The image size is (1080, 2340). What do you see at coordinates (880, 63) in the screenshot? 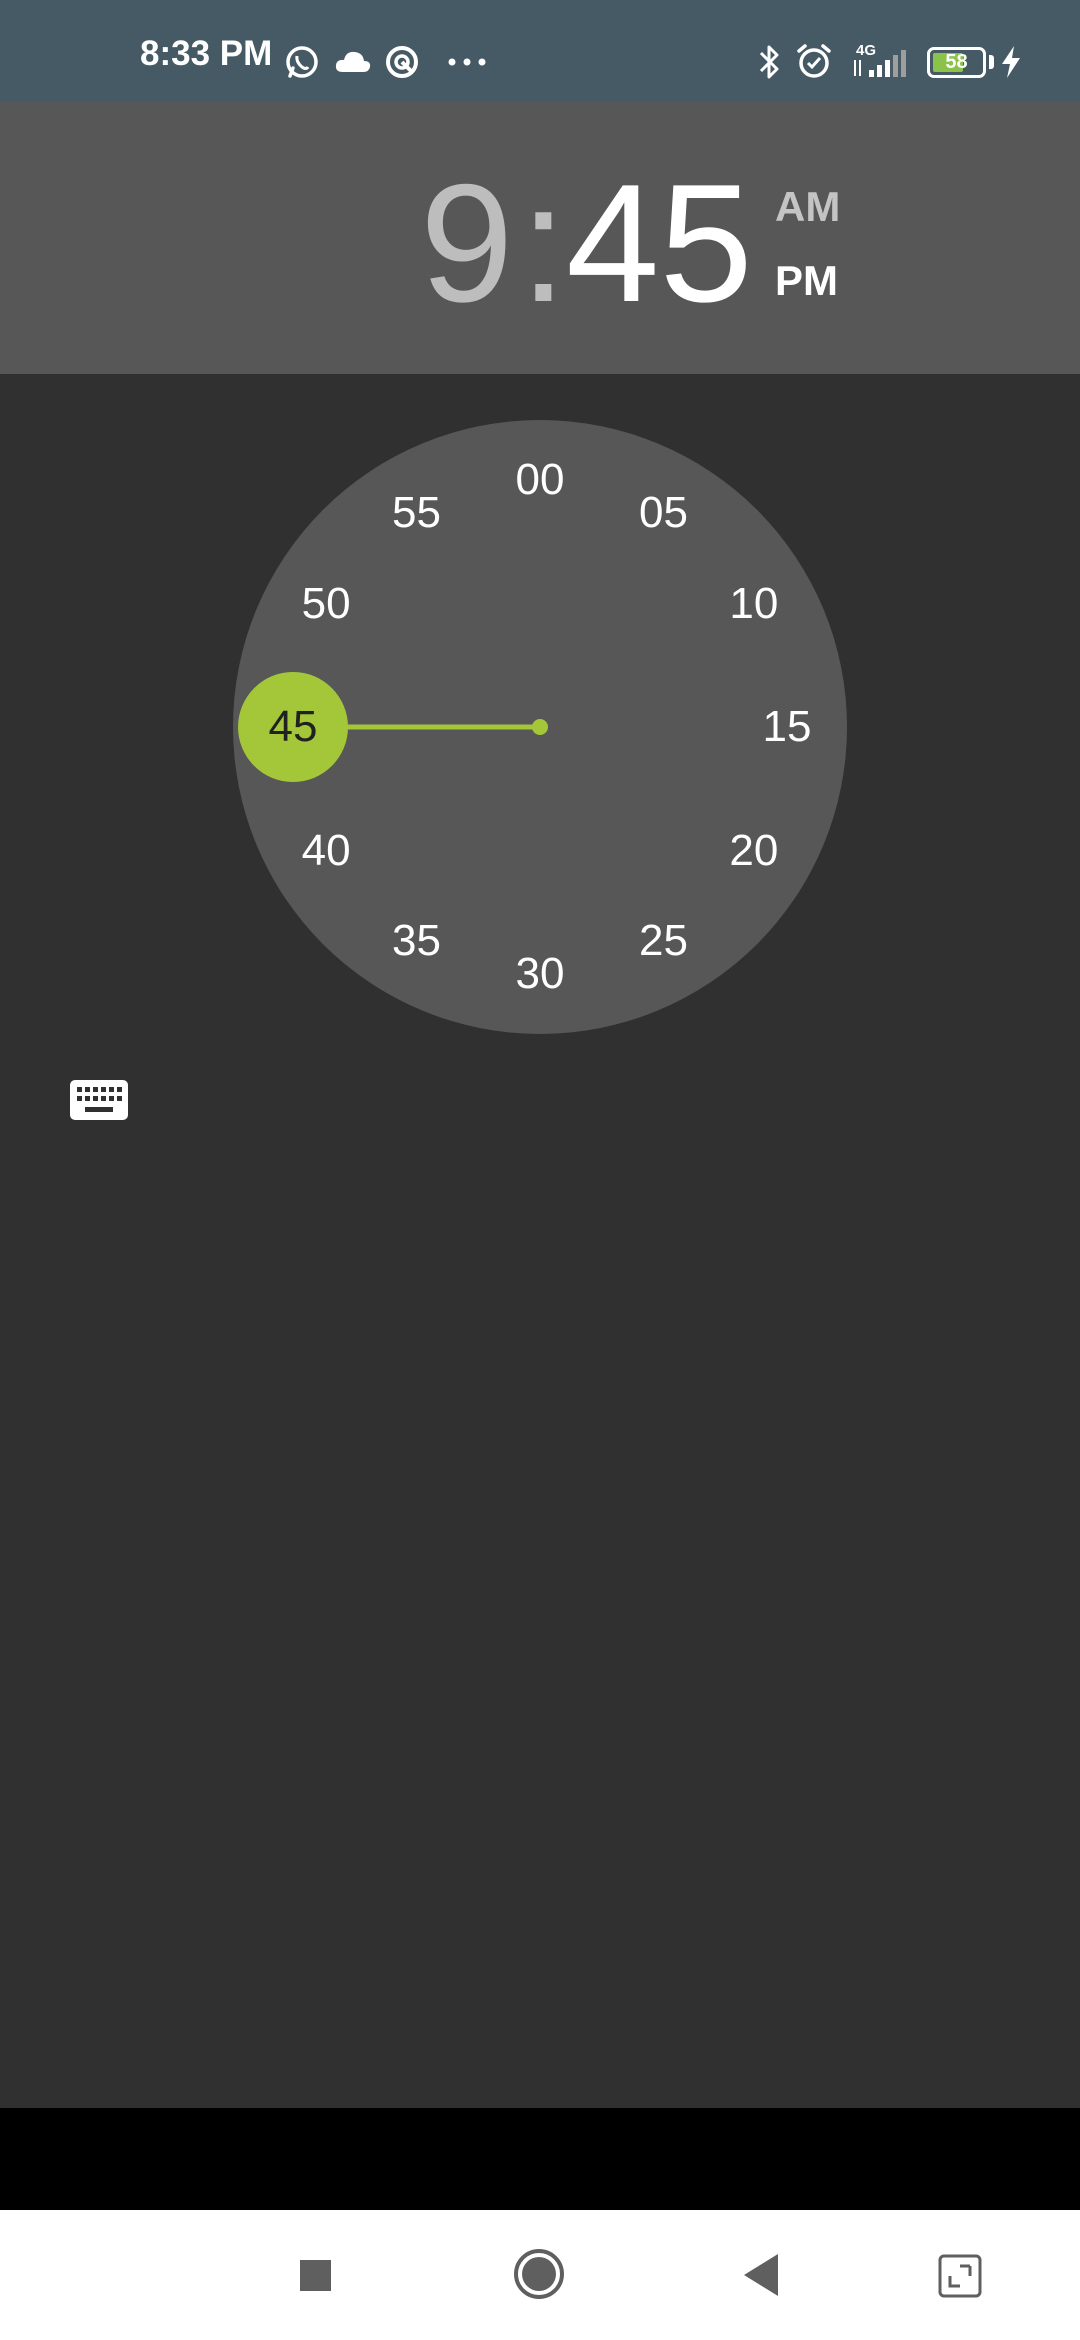
I see `signal-icon` at bounding box center [880, 63].